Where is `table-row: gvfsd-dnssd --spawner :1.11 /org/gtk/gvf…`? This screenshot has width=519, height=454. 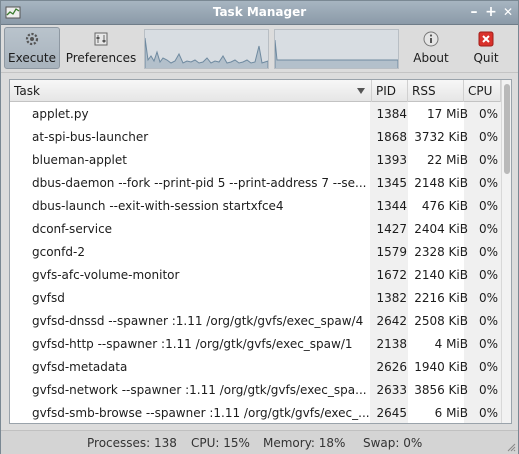
table-row: gvfsd-dnssd --spawner :1.11 /org/gtk/gvf… is located at coordinates (255, 321).